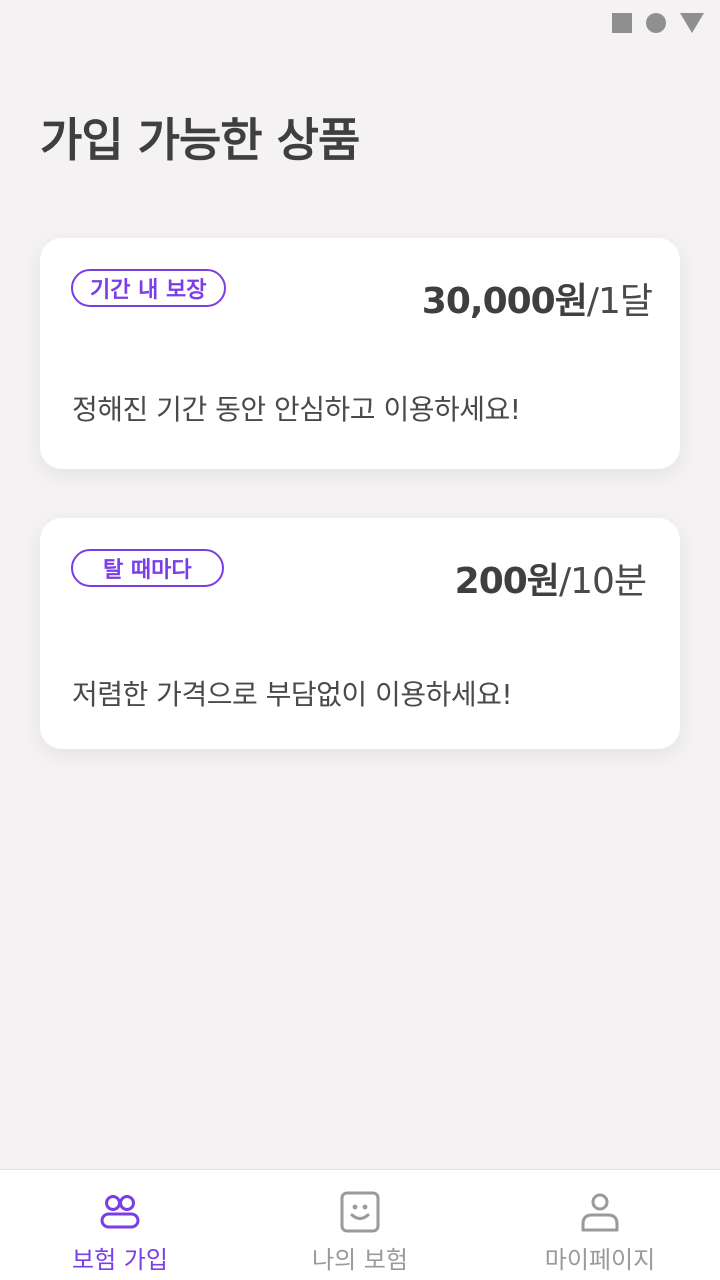  What do you see at coordinates (296, 409) in the screenshot?
I see `product-description: 정해진 기간 동안 안심하고 이용하세요!` at bounding box center [296, 409].